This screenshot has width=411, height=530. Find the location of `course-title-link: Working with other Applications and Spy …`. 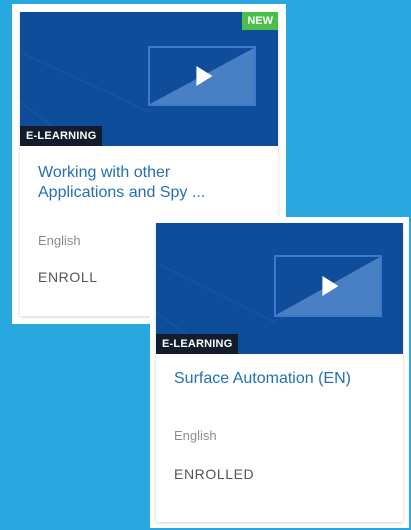

course-title-link: Working with other Applications and Spy … is located at coordinates (149, 175).